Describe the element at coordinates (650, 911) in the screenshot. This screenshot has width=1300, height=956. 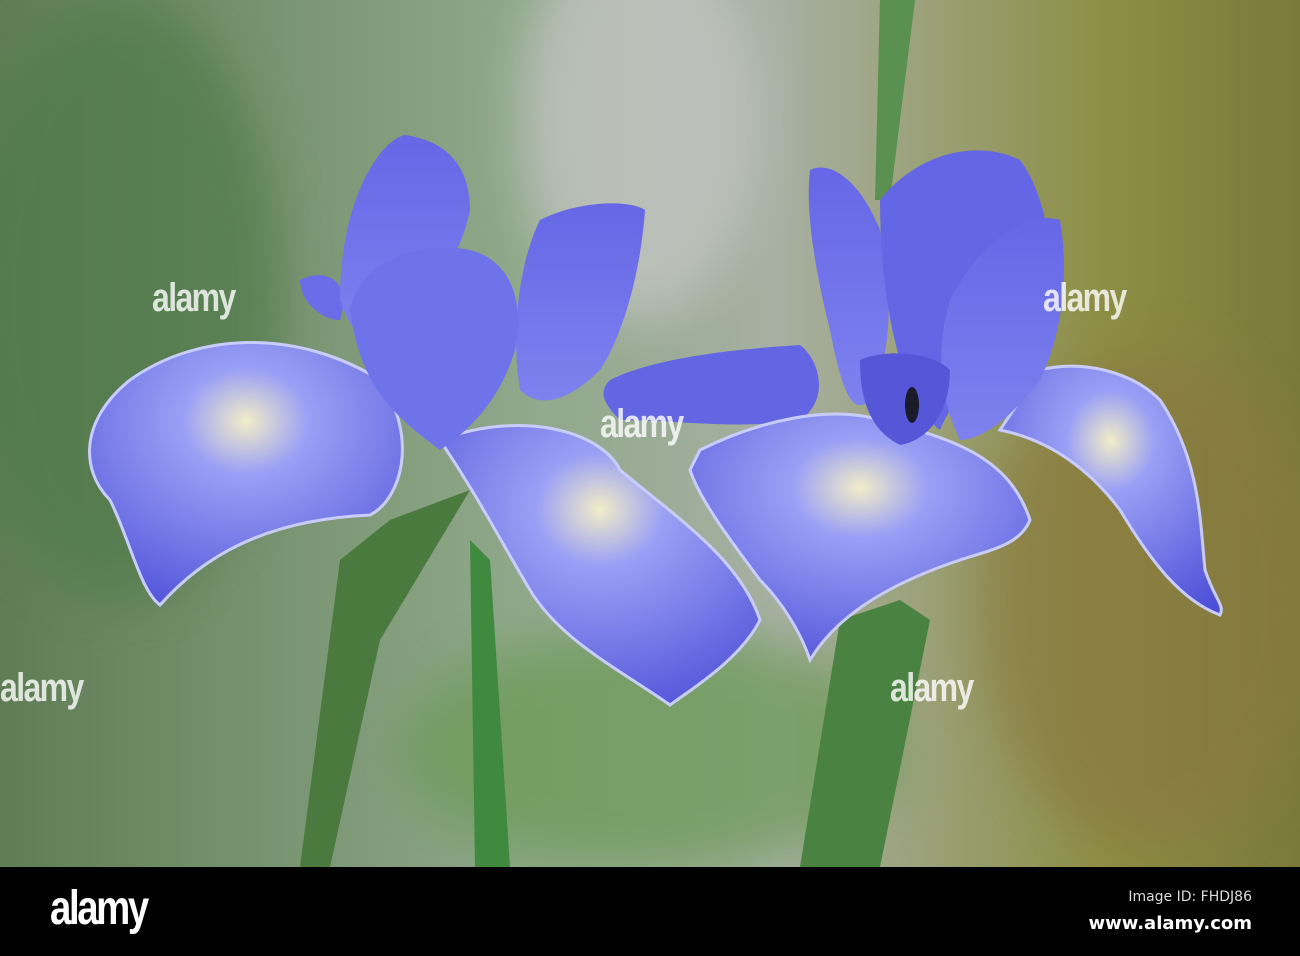
I see `footer-bar: alamy Image ID: FHDJ86 www.alamy.com` at that location.